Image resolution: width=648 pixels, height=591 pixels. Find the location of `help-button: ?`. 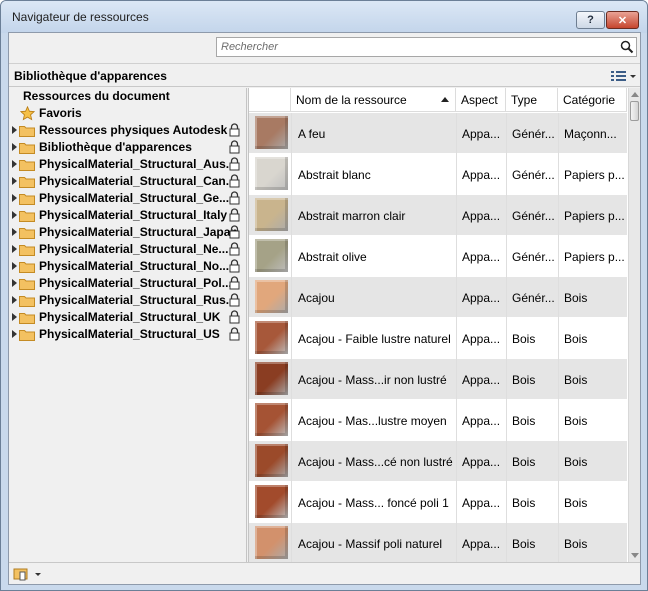

help-button: ? is located at coordinates (590, 20).